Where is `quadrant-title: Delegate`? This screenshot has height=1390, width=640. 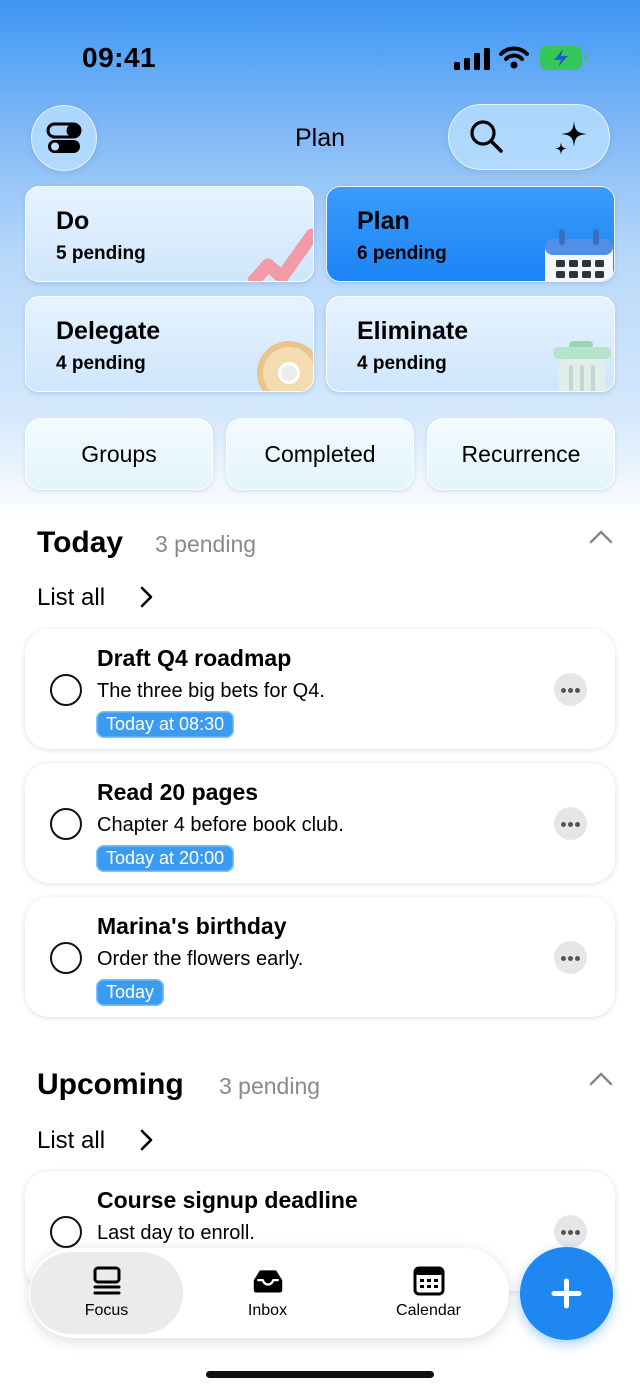 quadrant-title: Delegate is located at coordinates (108, 331).